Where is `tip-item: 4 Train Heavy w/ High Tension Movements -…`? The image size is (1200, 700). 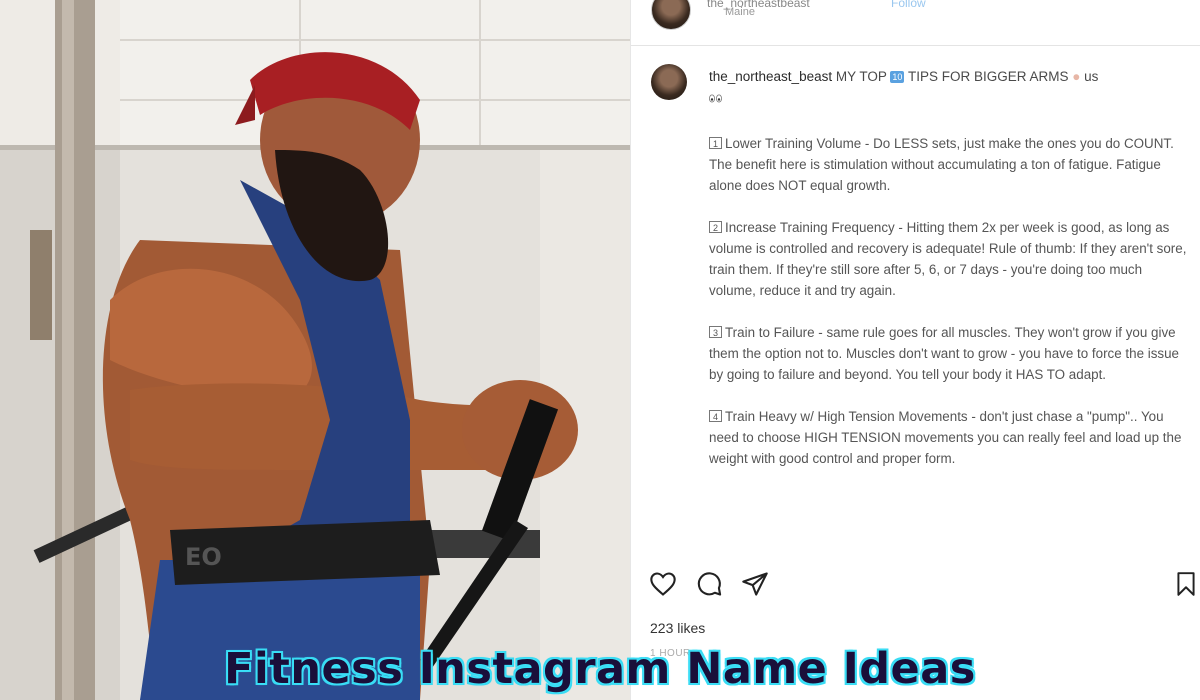 tip-item: 4 Train Heavy w/ High Tension Movements -… is located at coordinates (950, 437).